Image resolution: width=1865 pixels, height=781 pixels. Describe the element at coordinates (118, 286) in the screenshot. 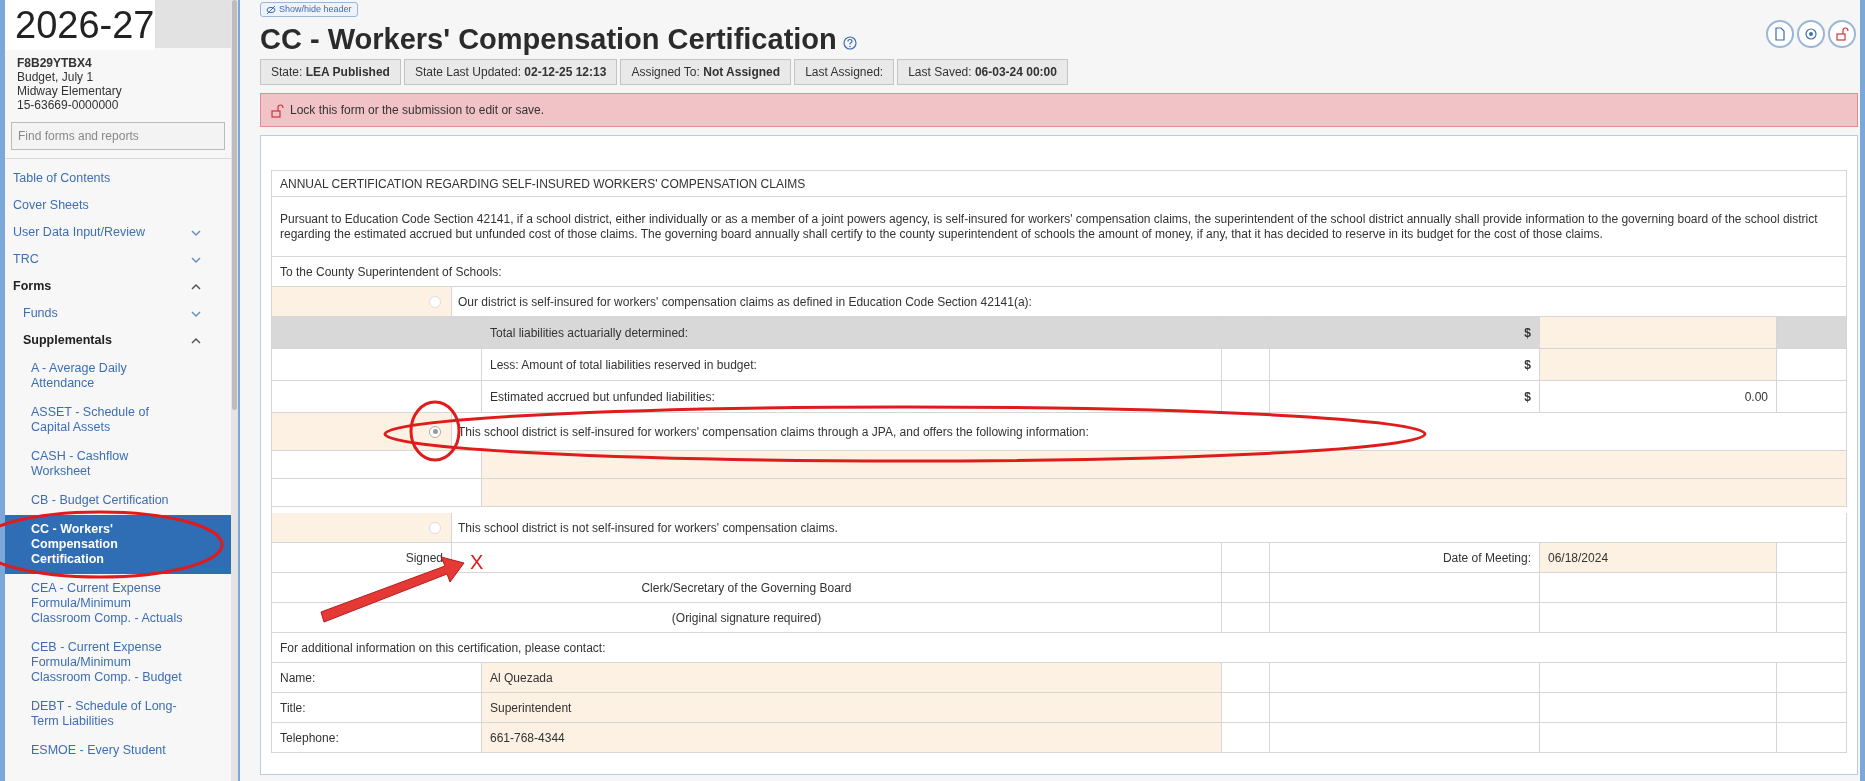

I see `nav-group: Forms` at that location.